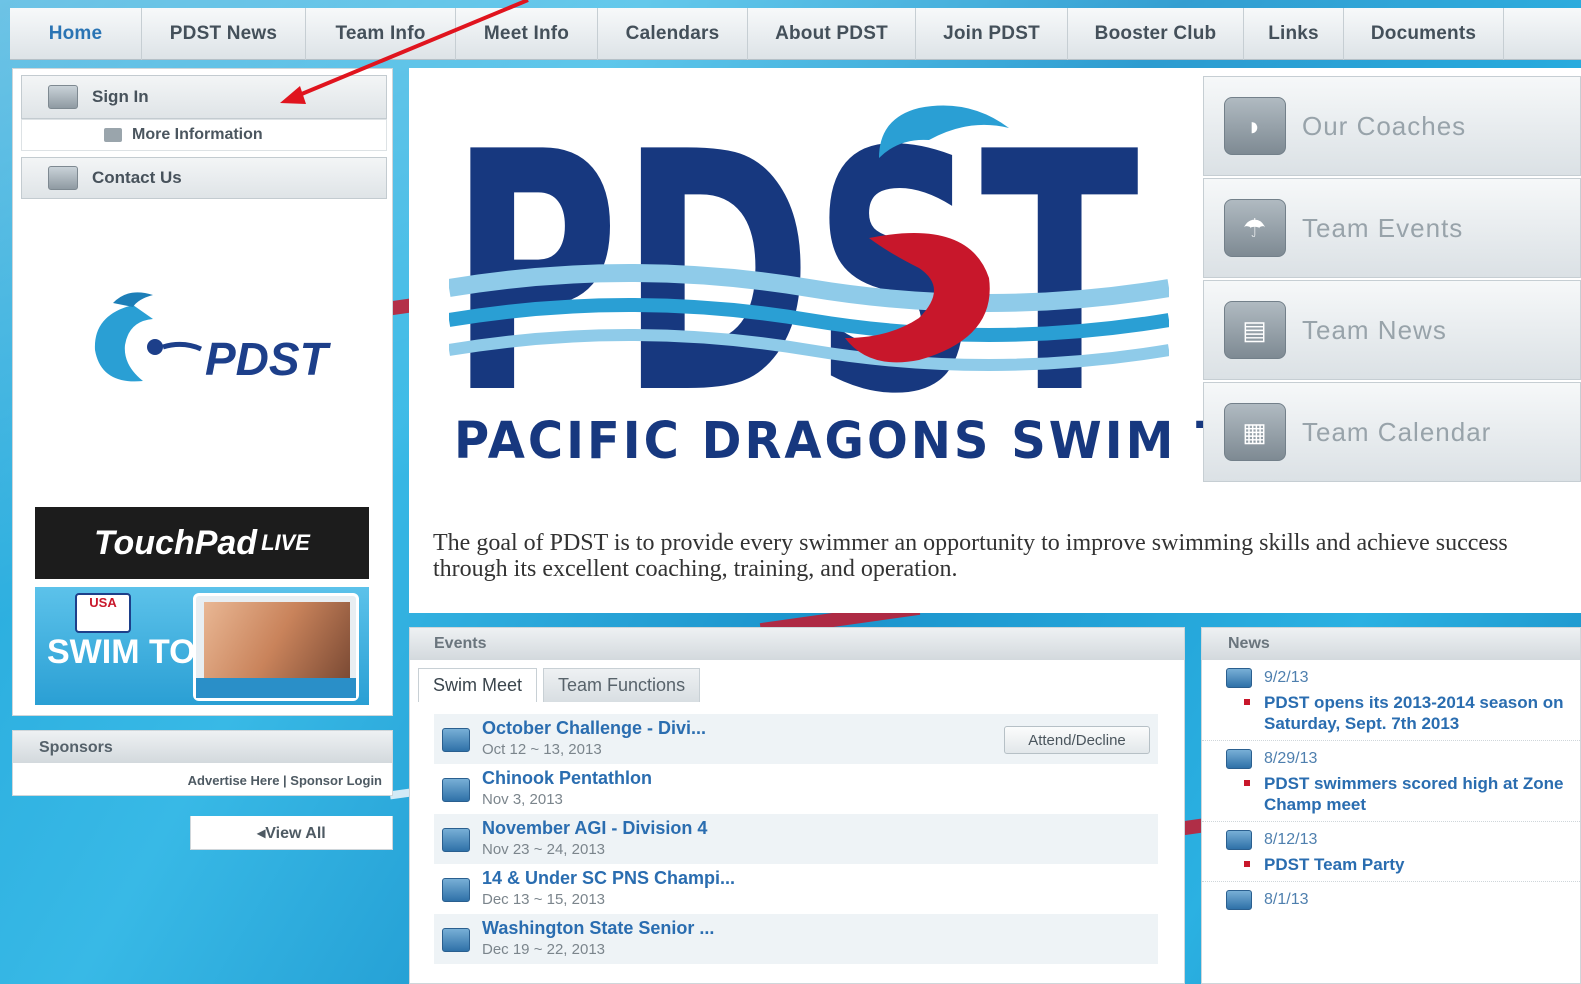  I want to click on news-date: 8/12/13, so click(1291, 839).